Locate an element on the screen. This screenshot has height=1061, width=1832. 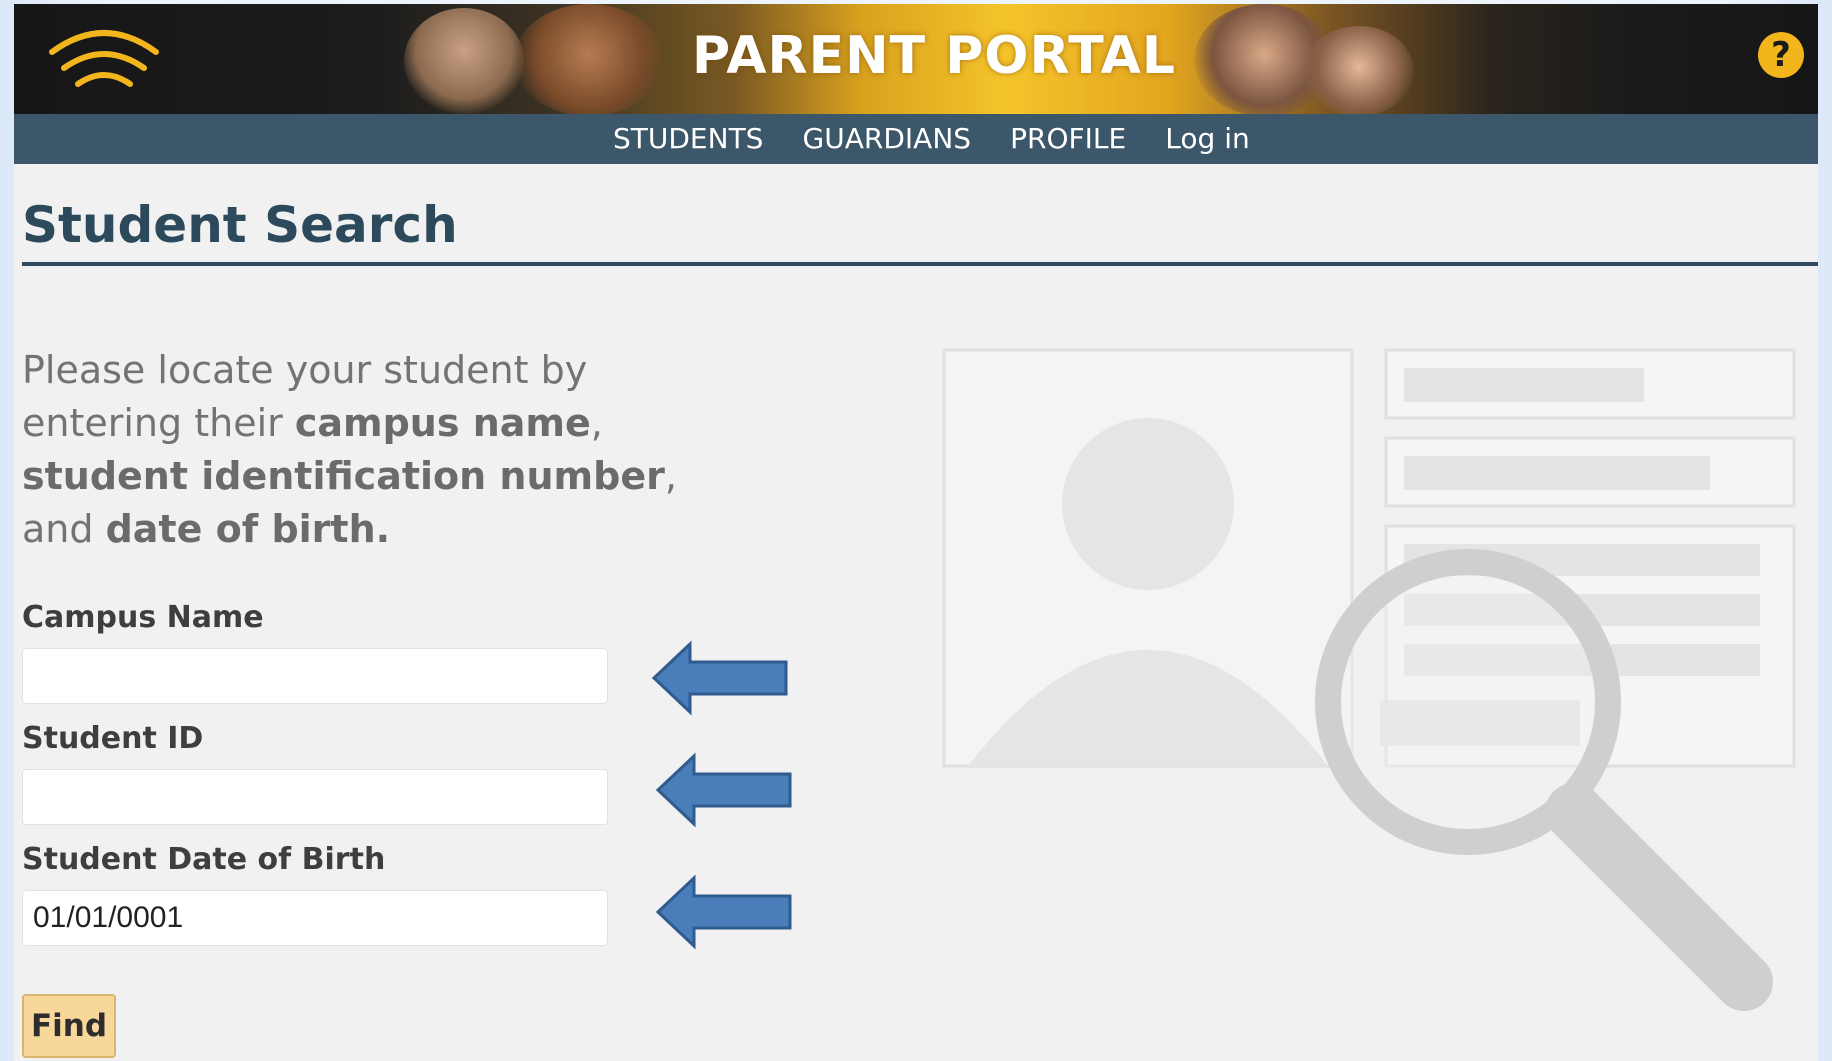
help-icon: ? is located at coordinates (1781, 55).